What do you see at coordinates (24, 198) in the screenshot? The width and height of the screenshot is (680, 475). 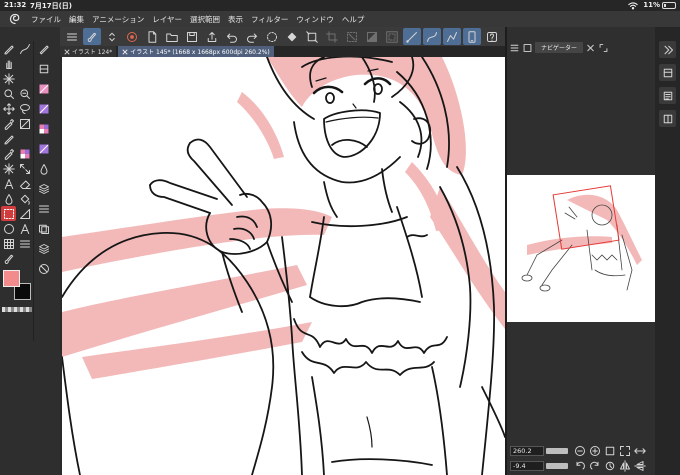 I see `fill-bucket-icon` at bounding box center [24, 198].